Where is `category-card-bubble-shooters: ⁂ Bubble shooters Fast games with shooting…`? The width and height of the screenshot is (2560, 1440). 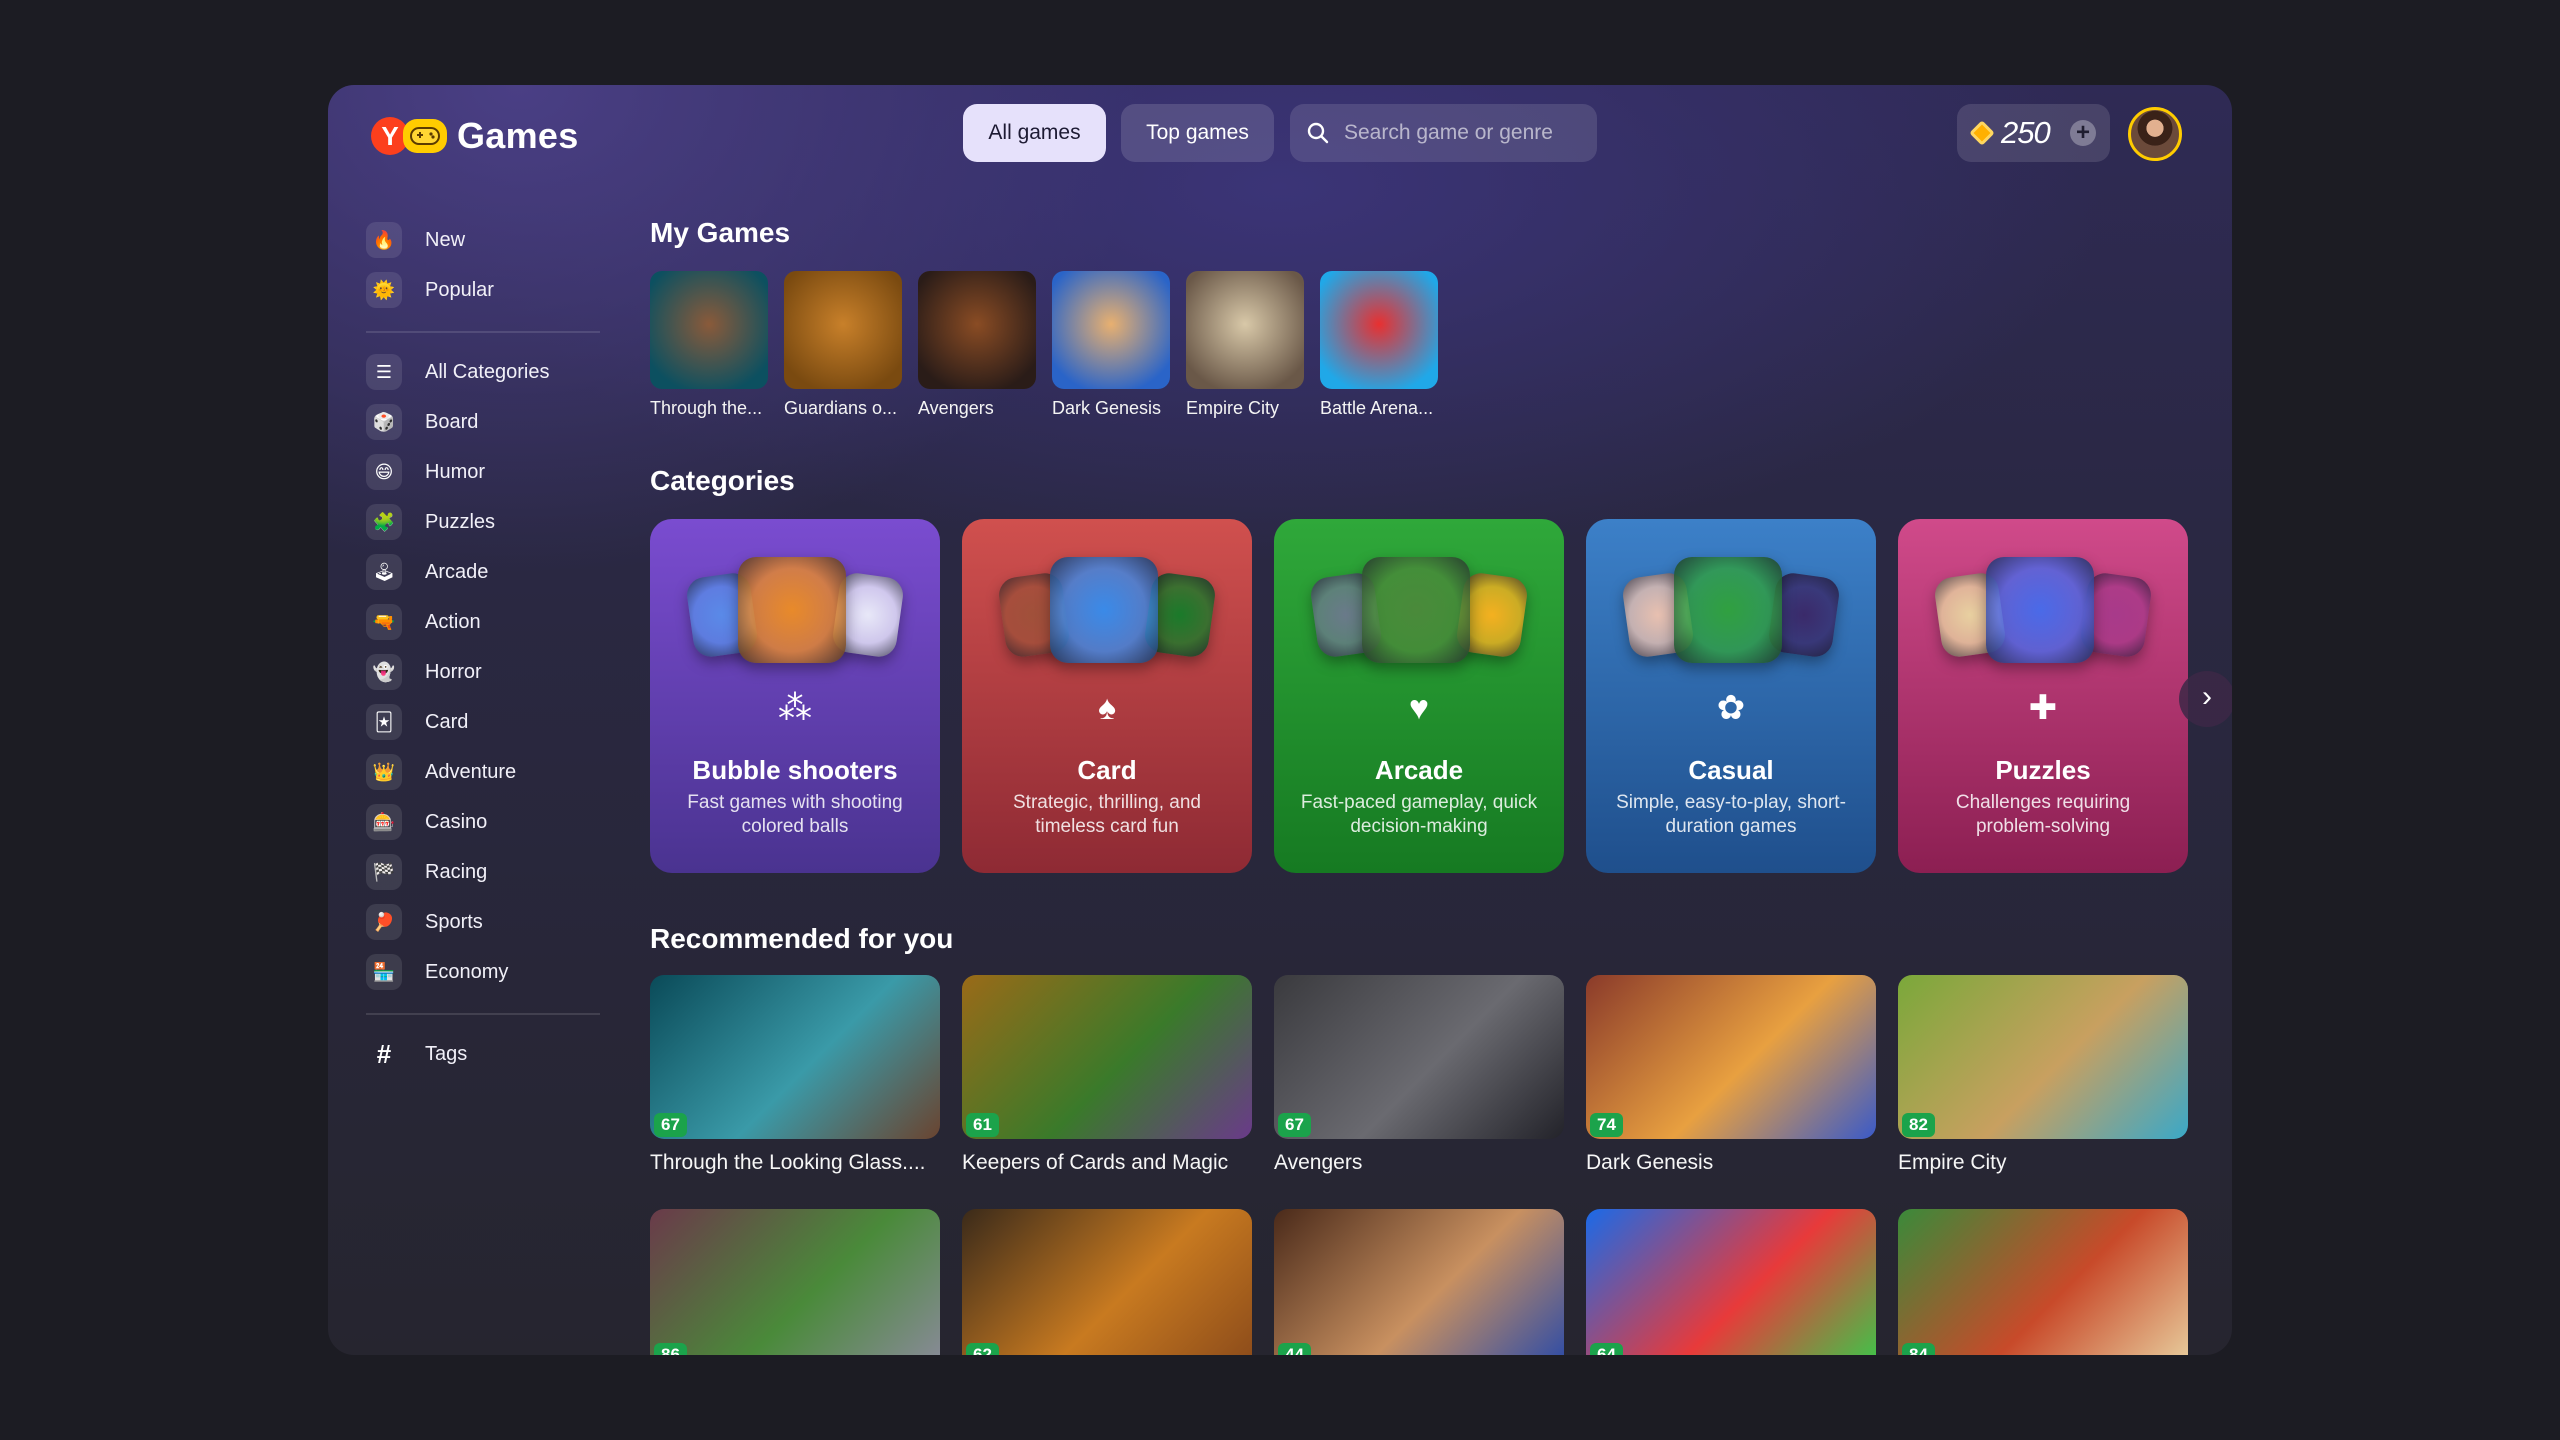
category-card-bubble-shooters: ⁂ Bubble shooters Fast games with shooting… is located at coordinates (795, 696).